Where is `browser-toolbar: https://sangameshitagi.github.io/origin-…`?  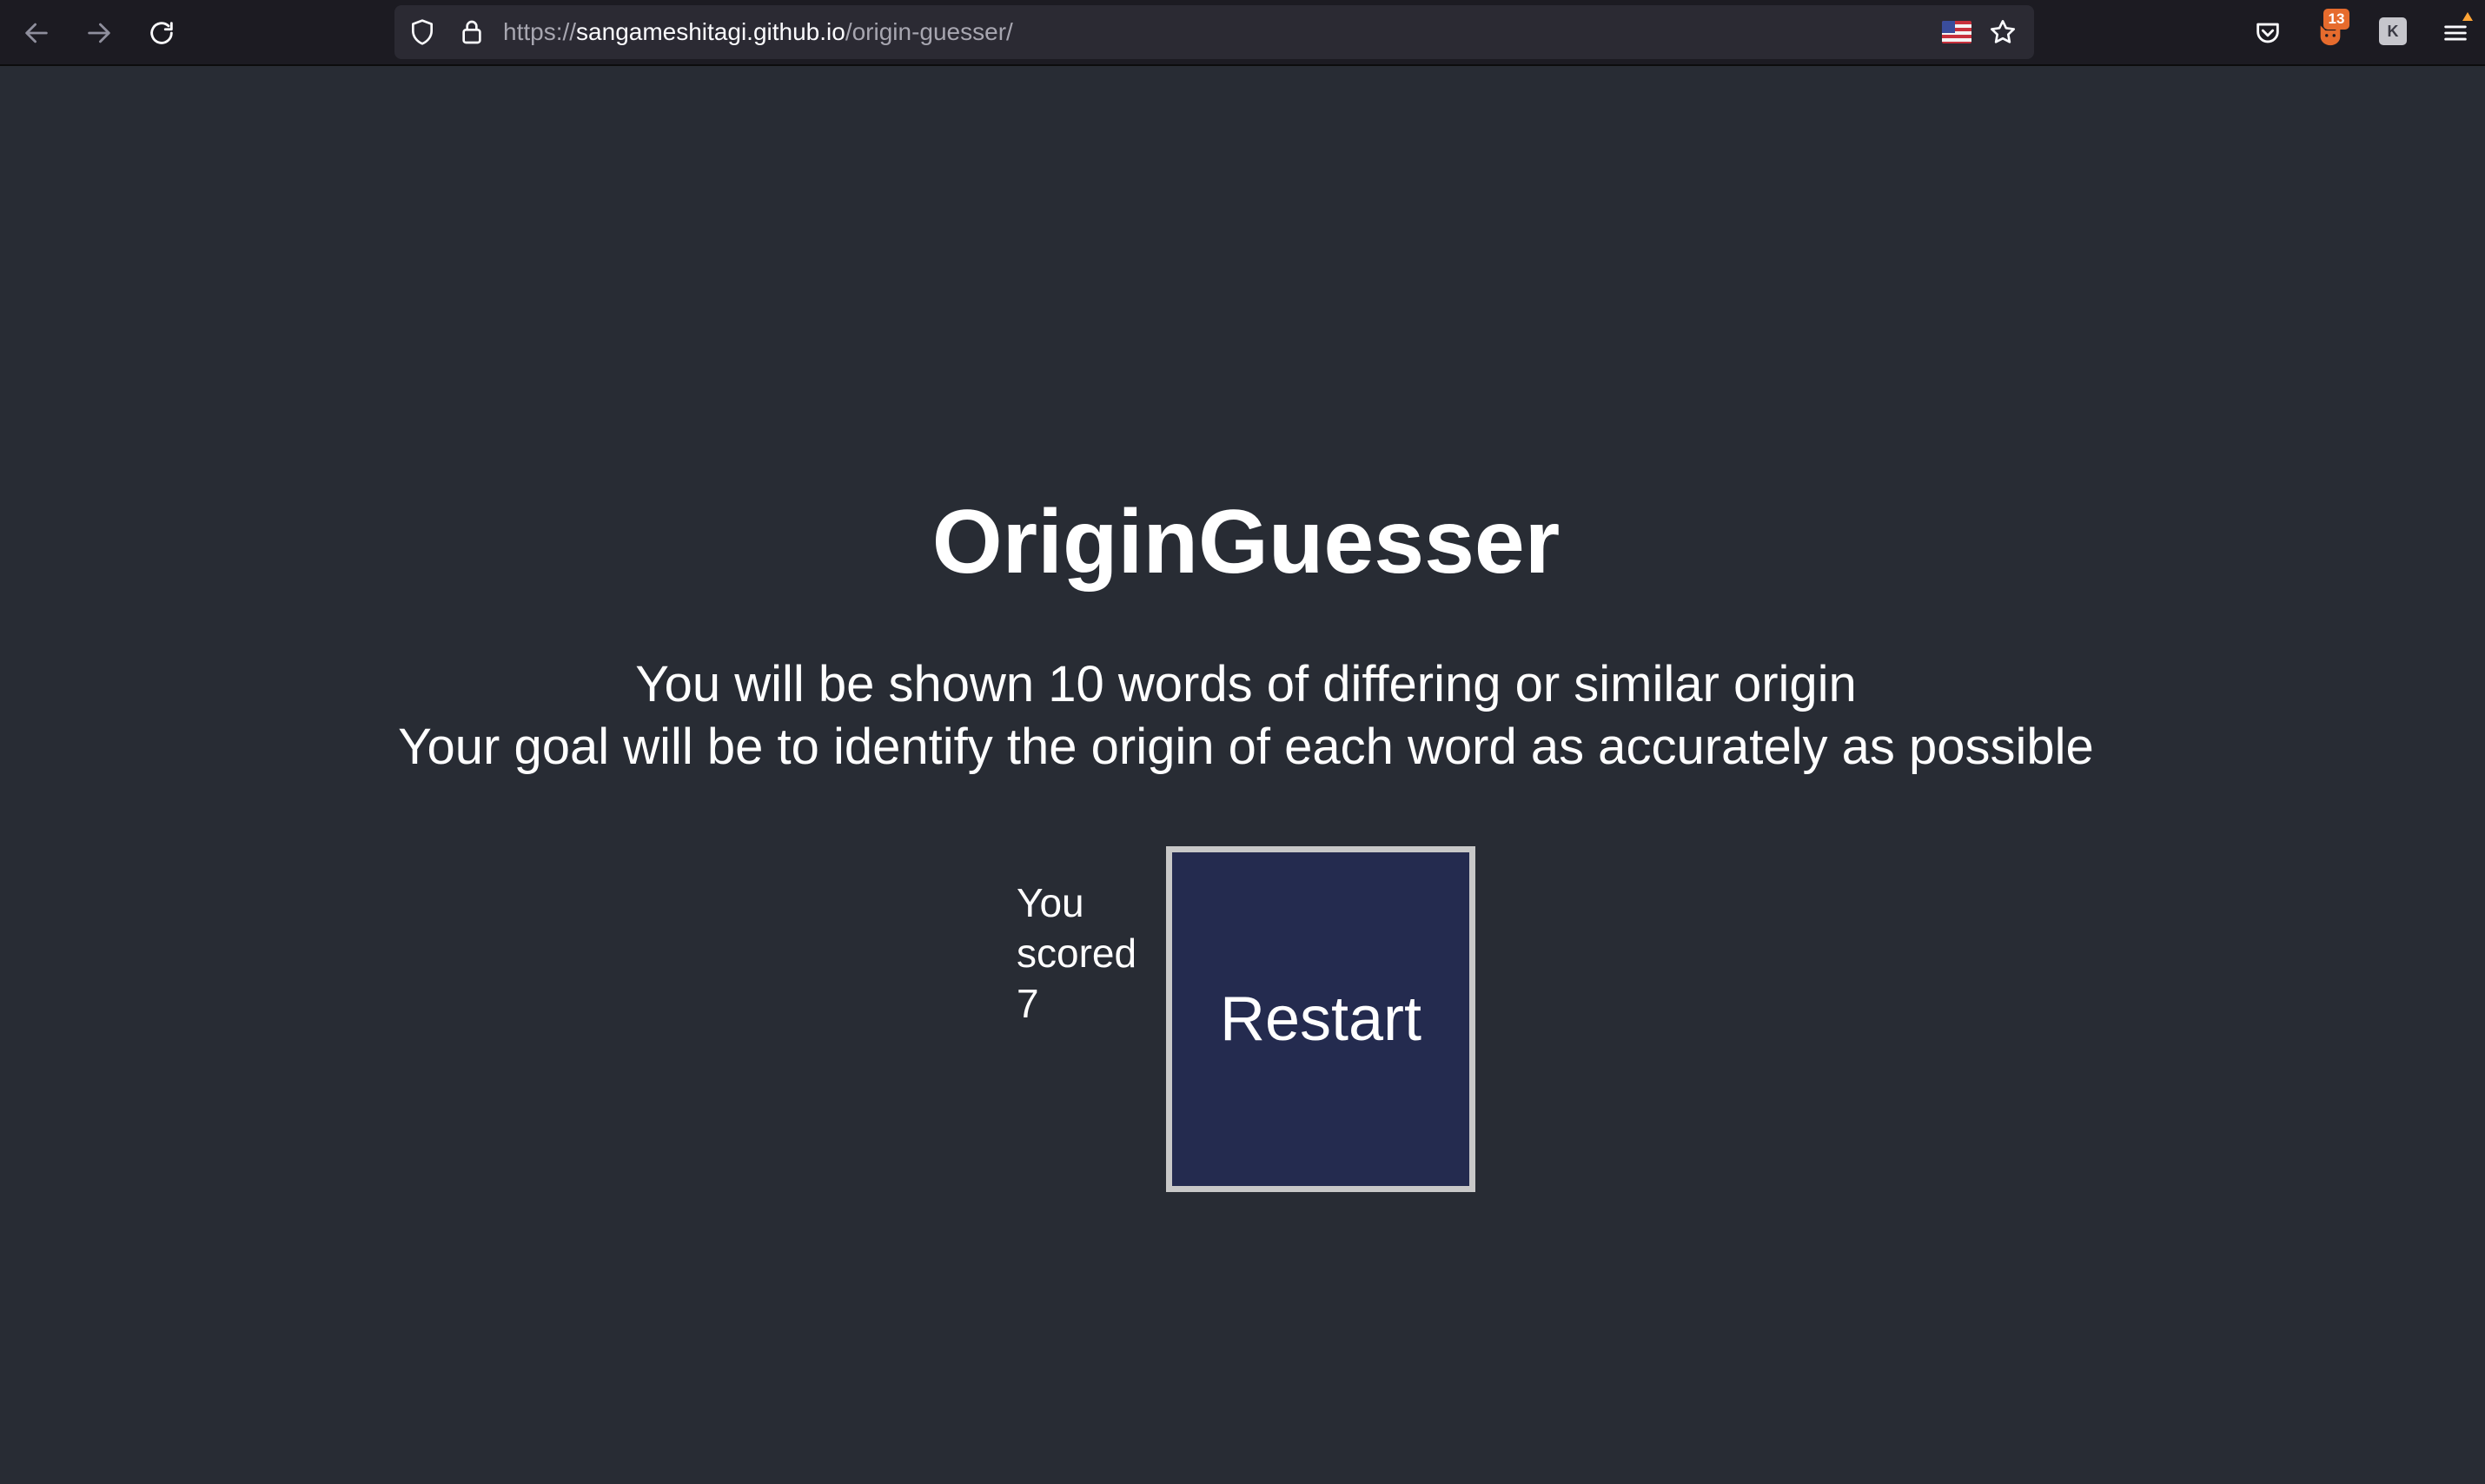 browser-toolbar: https://sangameshitagi.github.io/origin-… is located at coordinates (1242, 33).